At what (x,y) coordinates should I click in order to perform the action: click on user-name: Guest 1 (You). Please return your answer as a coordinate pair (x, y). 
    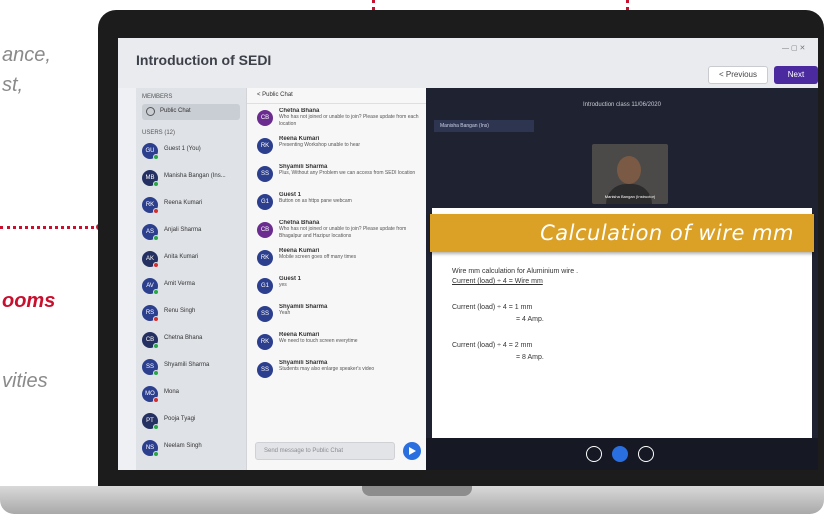
    Looking at the image, I should click on (182, 149).